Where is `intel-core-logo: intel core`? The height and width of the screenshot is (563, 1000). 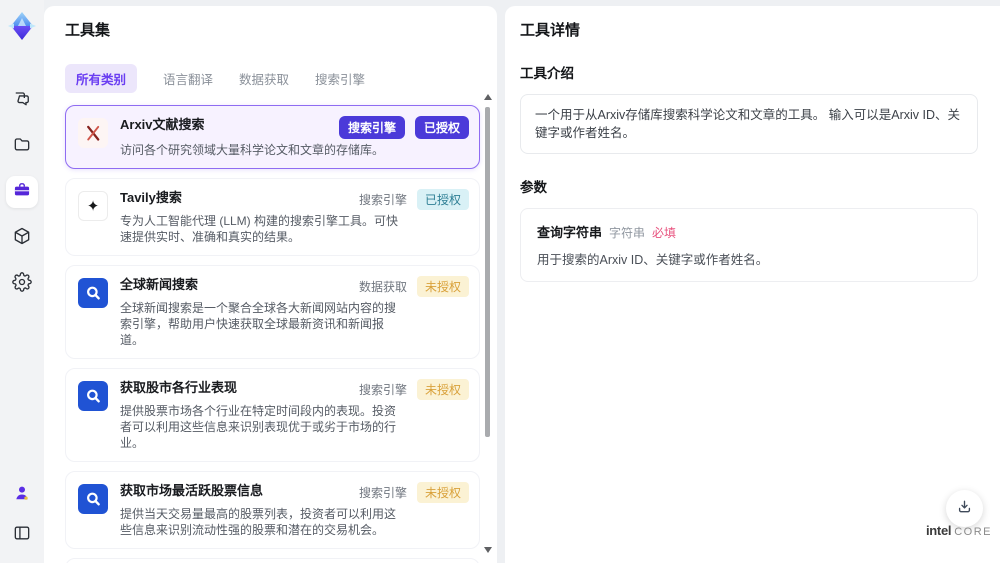
intel-core-logo: intel core is located at coordinates (959, 531).